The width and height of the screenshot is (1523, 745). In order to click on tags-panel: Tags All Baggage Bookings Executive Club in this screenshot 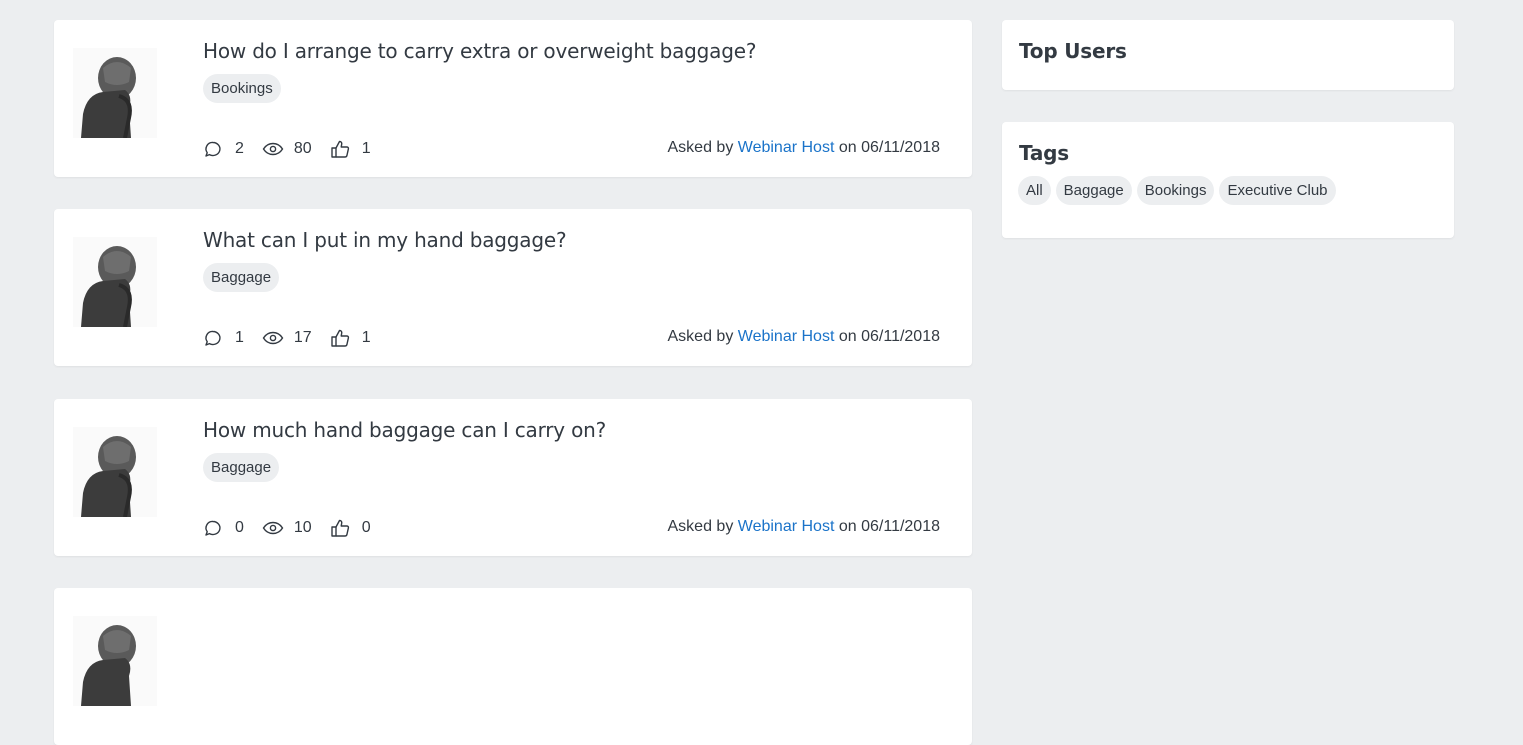, I will do `click(1228, 180)`.